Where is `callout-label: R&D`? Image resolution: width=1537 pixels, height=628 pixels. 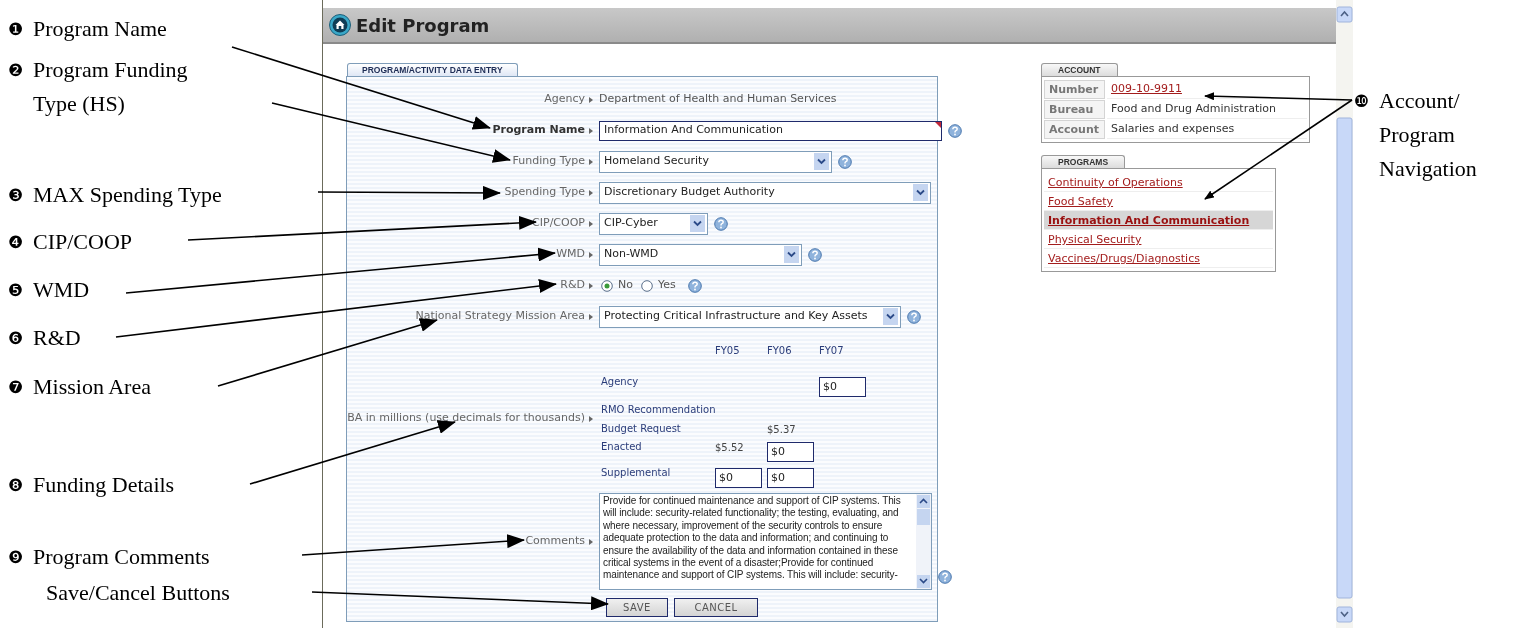 callout-label: R&D is located at coordinates (57, 338).